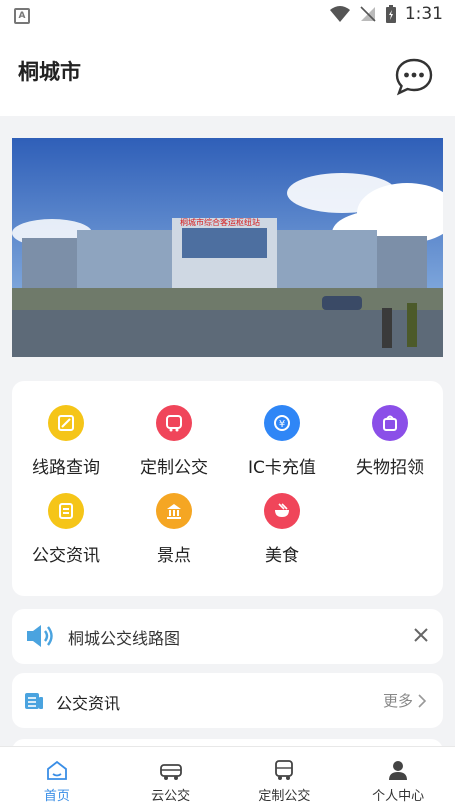 The width and height of the screenshot is (455, 810). Describe the element at coordinates (174, 511) in the screenshot. I see `scenic-spot-icon` at that location.